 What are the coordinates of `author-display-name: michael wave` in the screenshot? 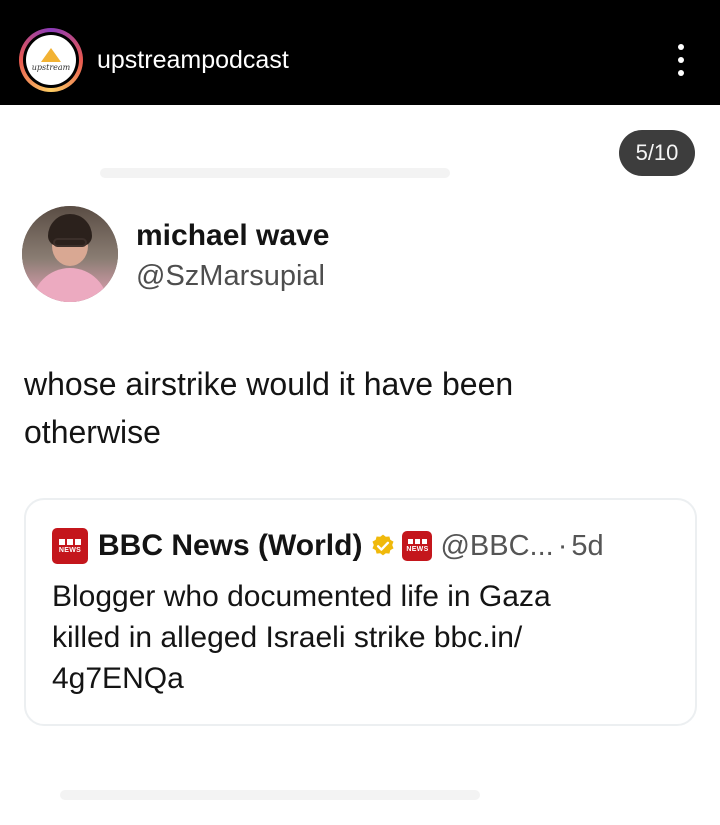 It's located at (232, 236).